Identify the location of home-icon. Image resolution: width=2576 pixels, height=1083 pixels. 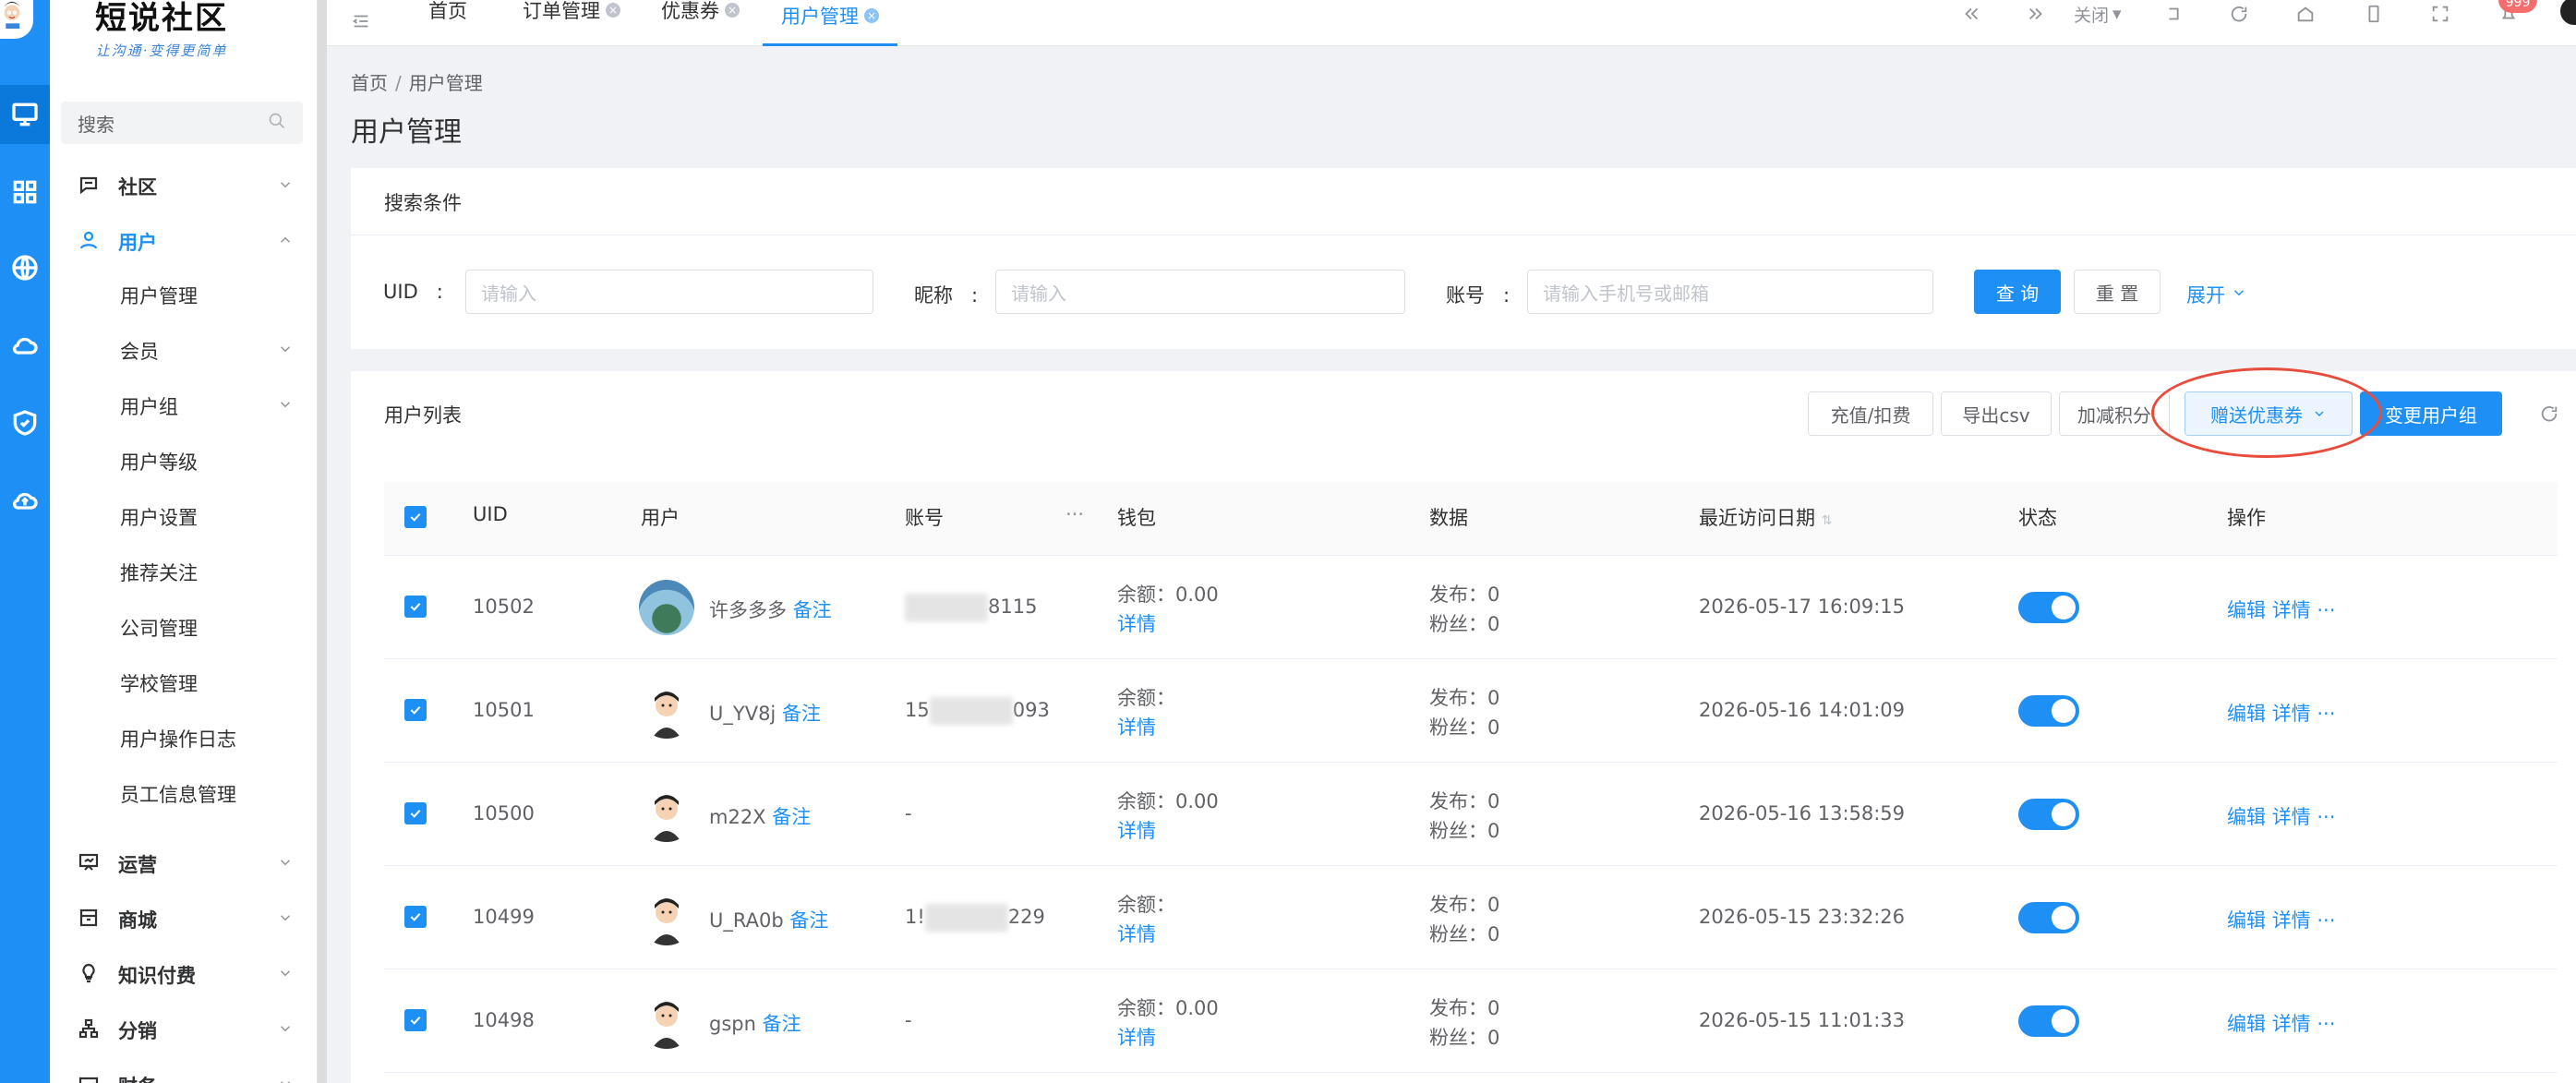
(2305, 14).